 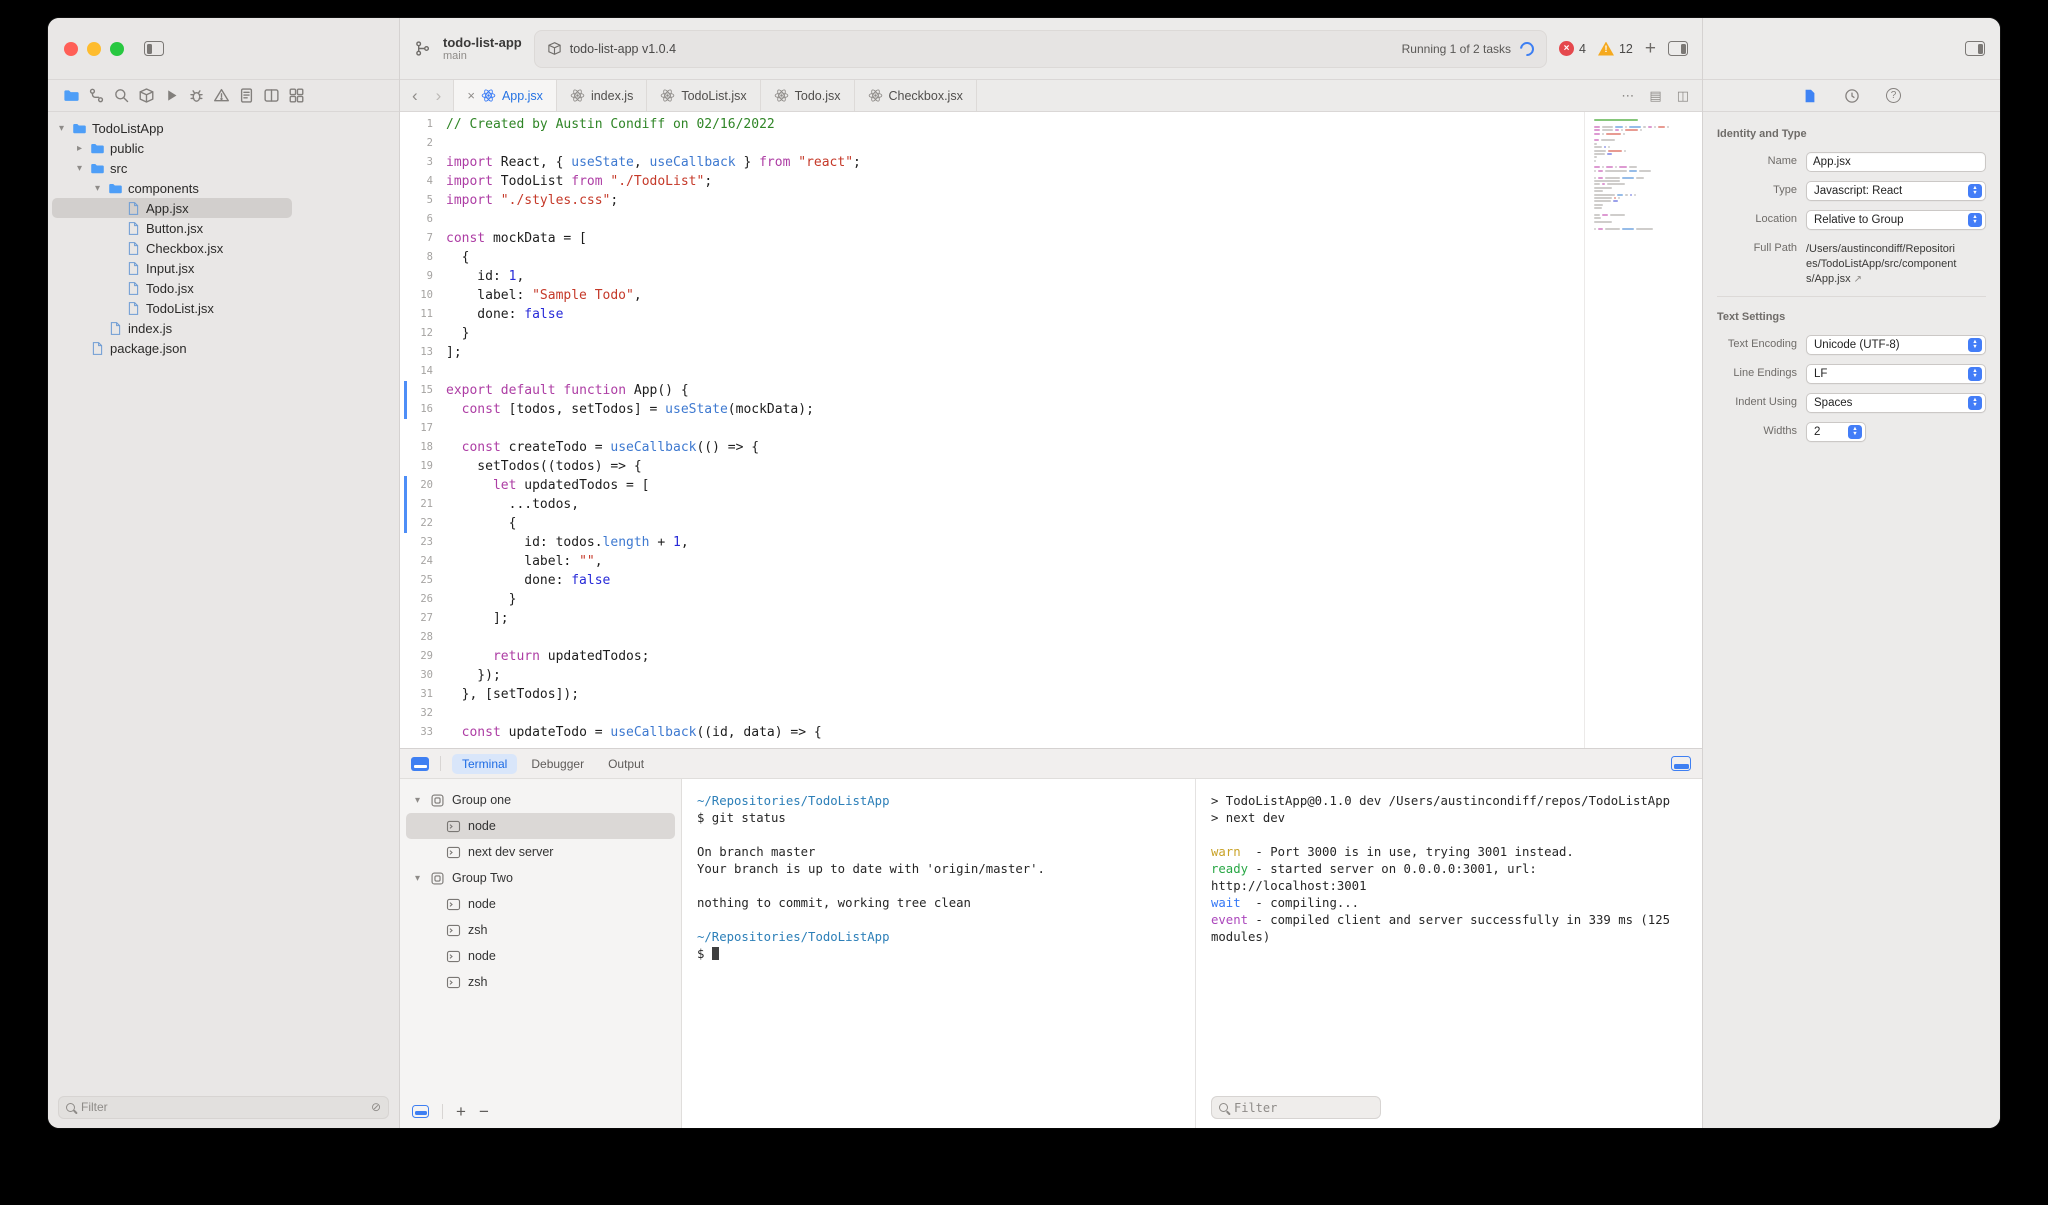 I want to click on tree-file-Button.jsx: Button.jsx, so click(x=223, y=228).